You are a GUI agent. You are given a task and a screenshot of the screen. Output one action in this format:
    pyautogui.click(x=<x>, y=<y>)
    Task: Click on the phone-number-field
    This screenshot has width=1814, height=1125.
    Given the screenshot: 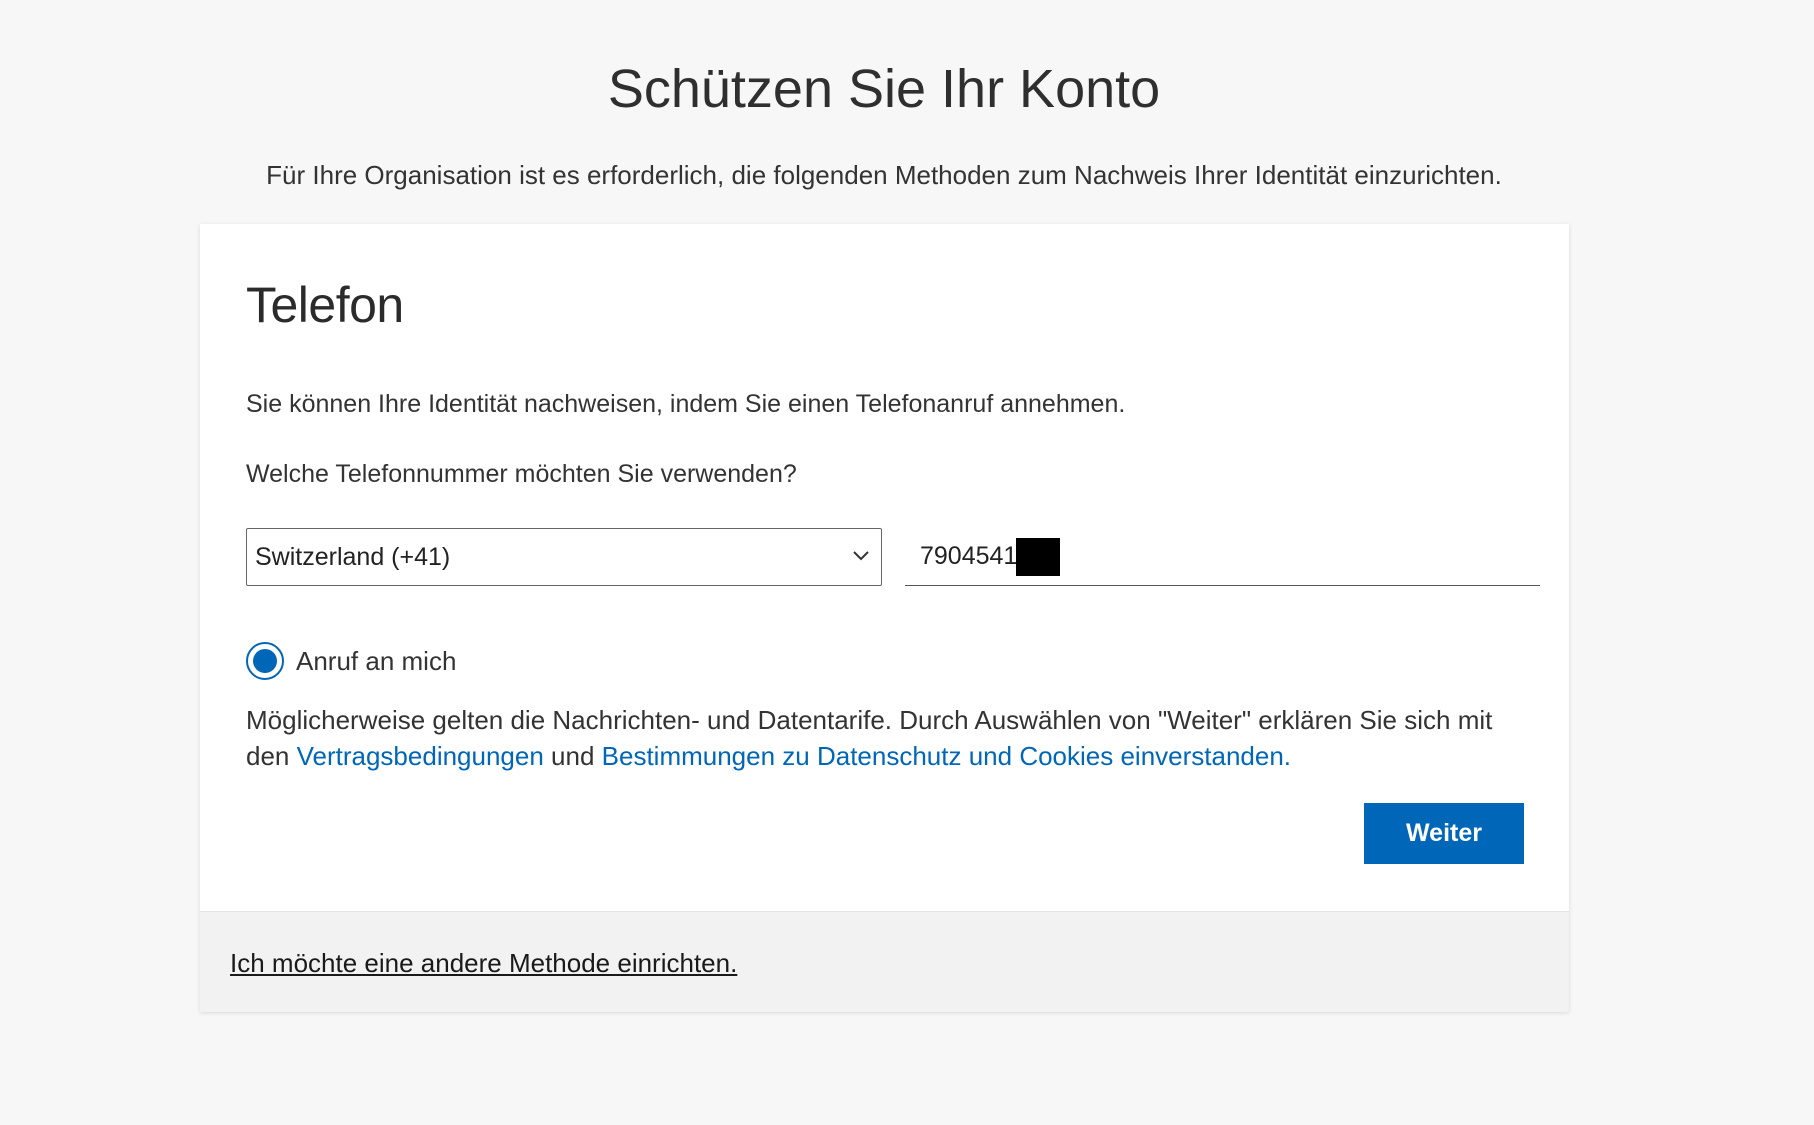 What is the action you would take?
    pyautogui.click(x=1222, y=557)
    